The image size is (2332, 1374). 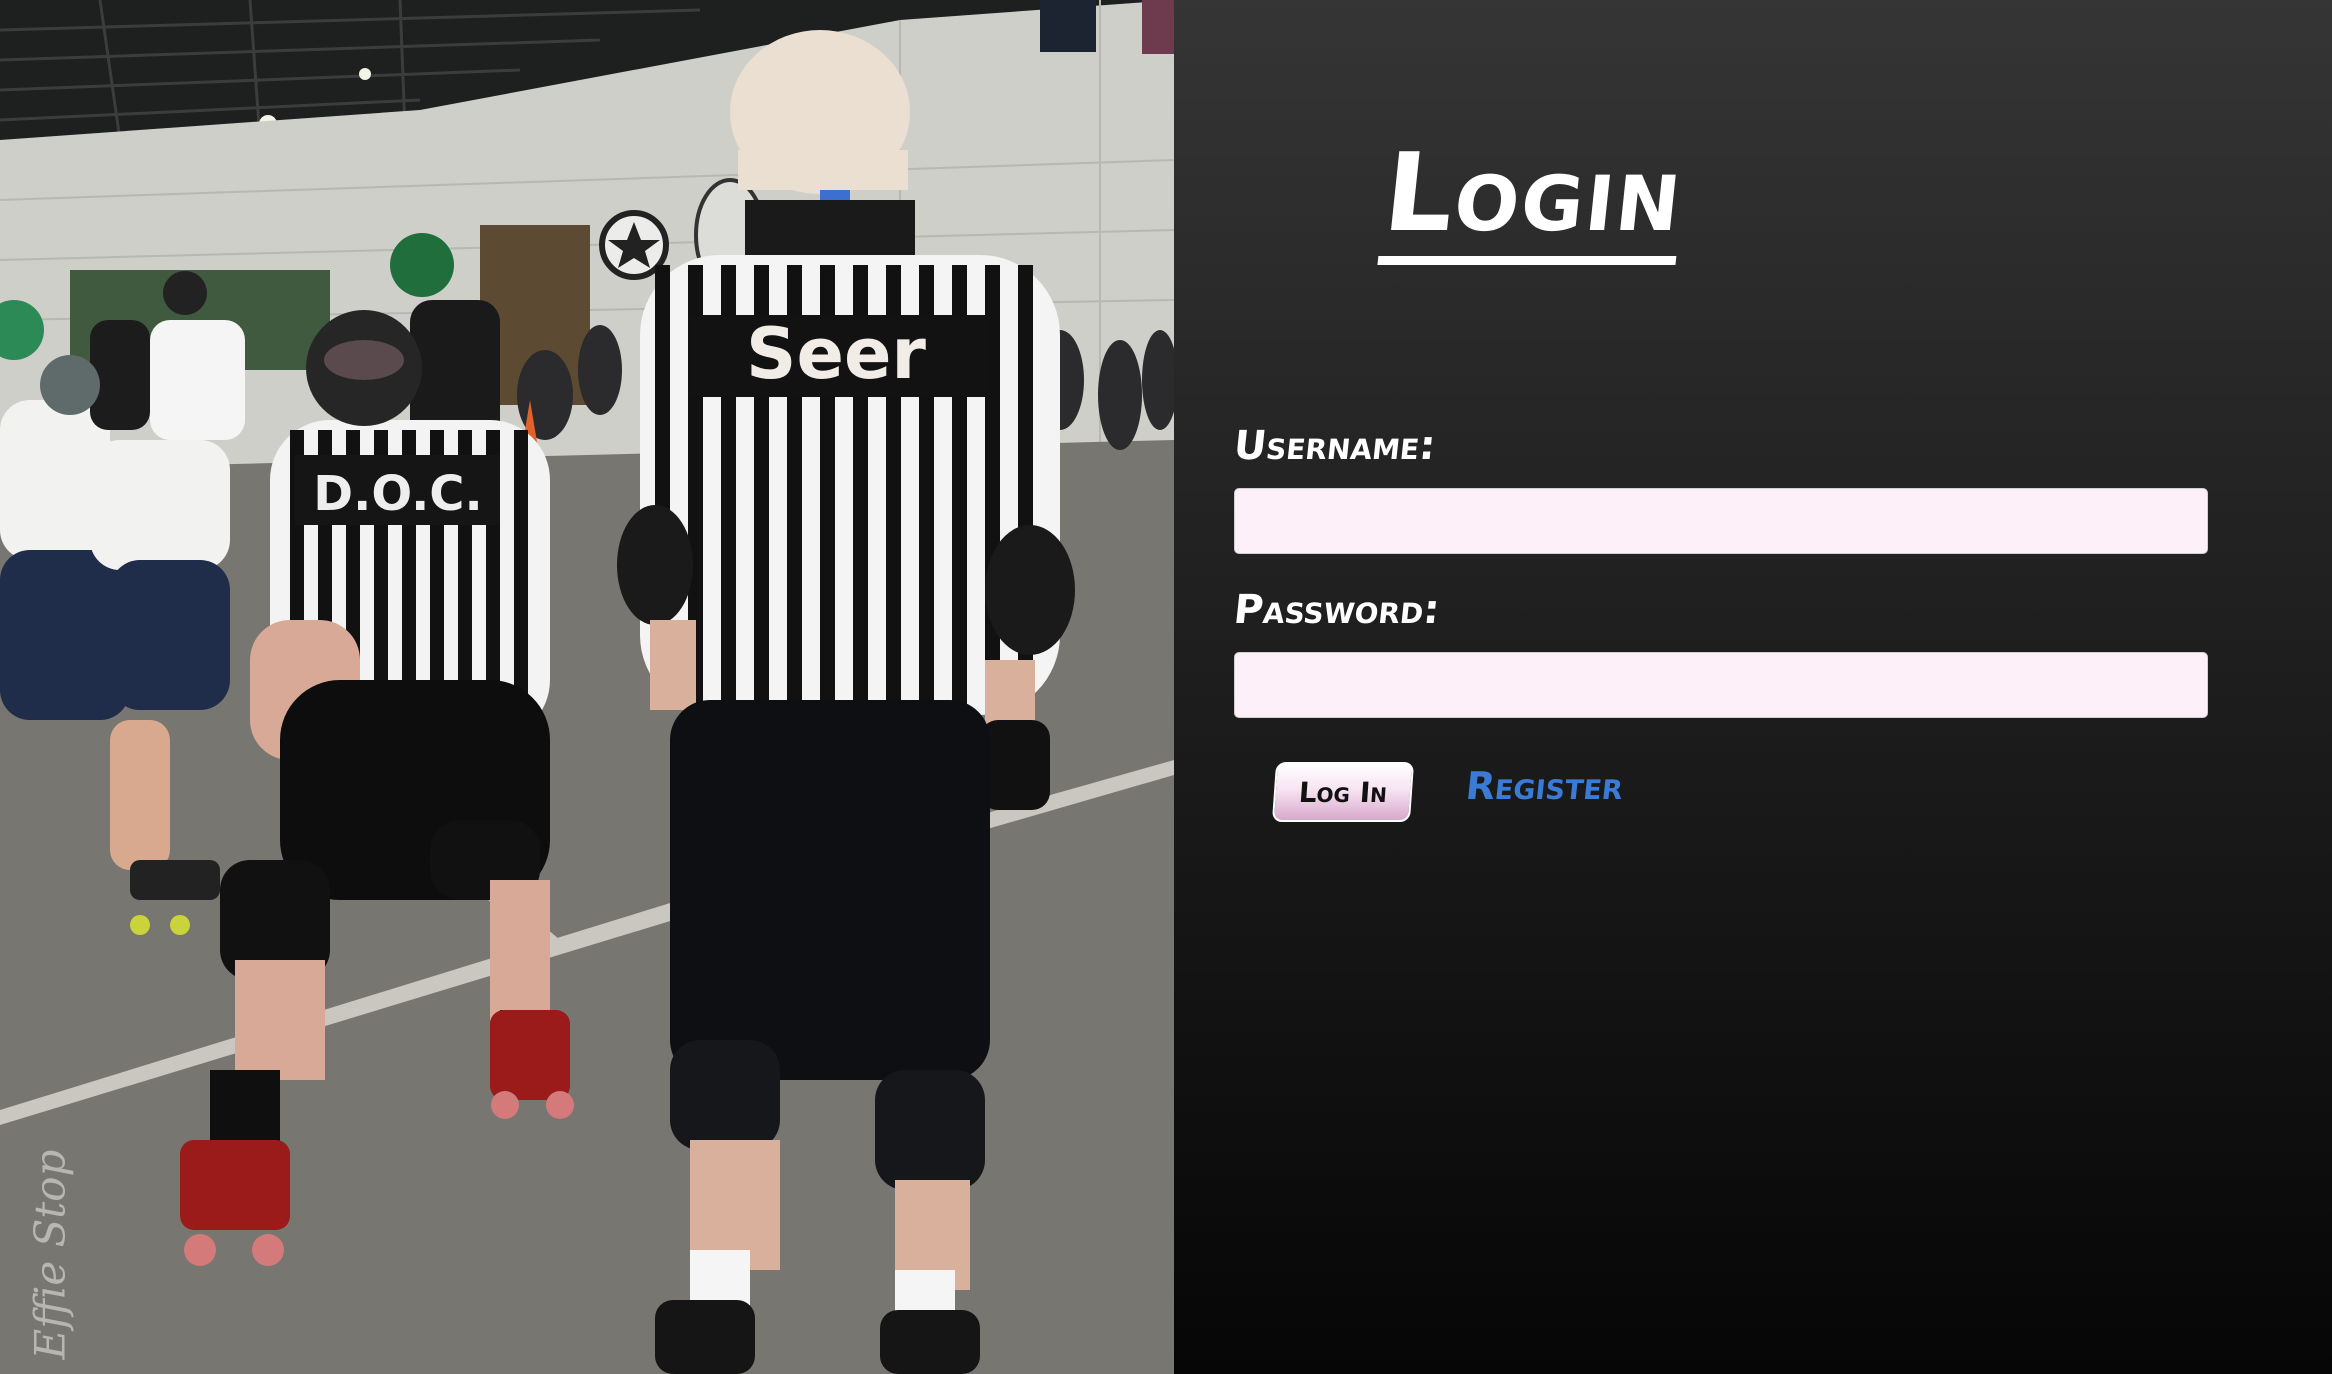 What do you see at coordinates (1721, 521) in the screenshot?
I see `username-input` at bounding box center [1721, 521].